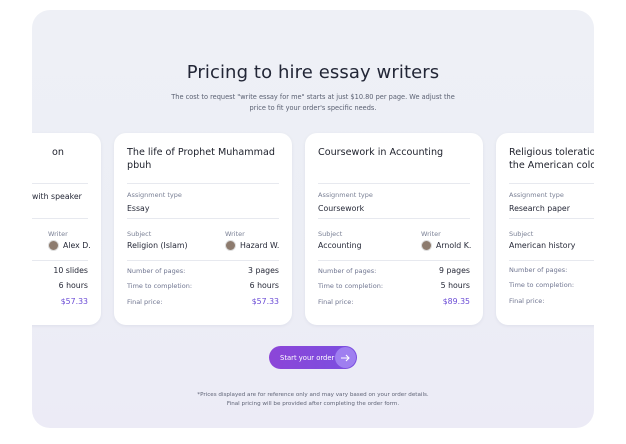 The image size is (626, 444). I want to click on card-title: The life of Prophet Muhammad pbuh, so click(201, 159).